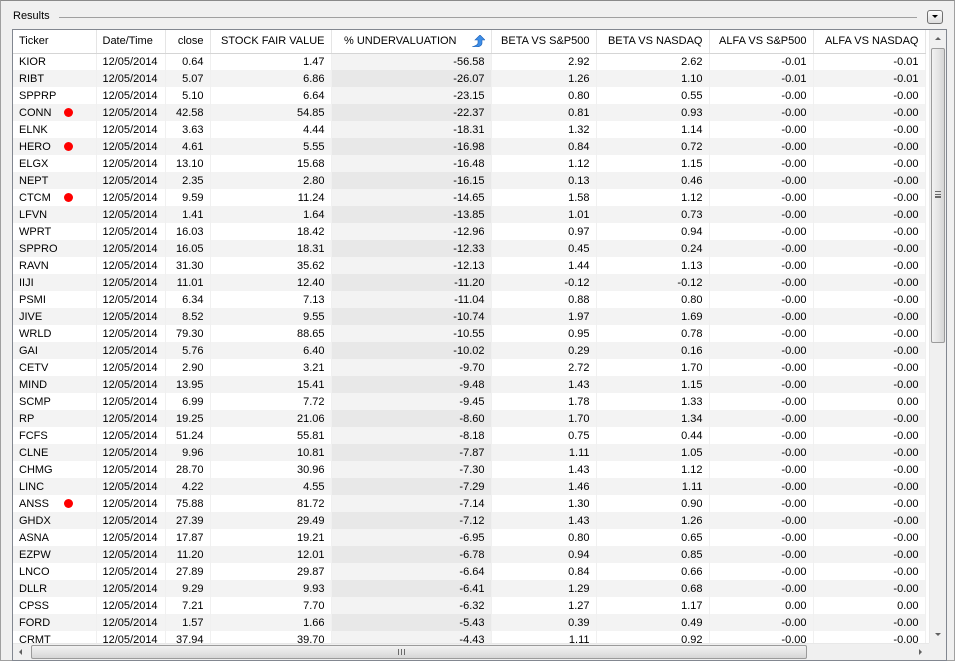 This screenshot has height=661, width=955. I want to click on ticker-cell: EZPW, so click(55, 554).